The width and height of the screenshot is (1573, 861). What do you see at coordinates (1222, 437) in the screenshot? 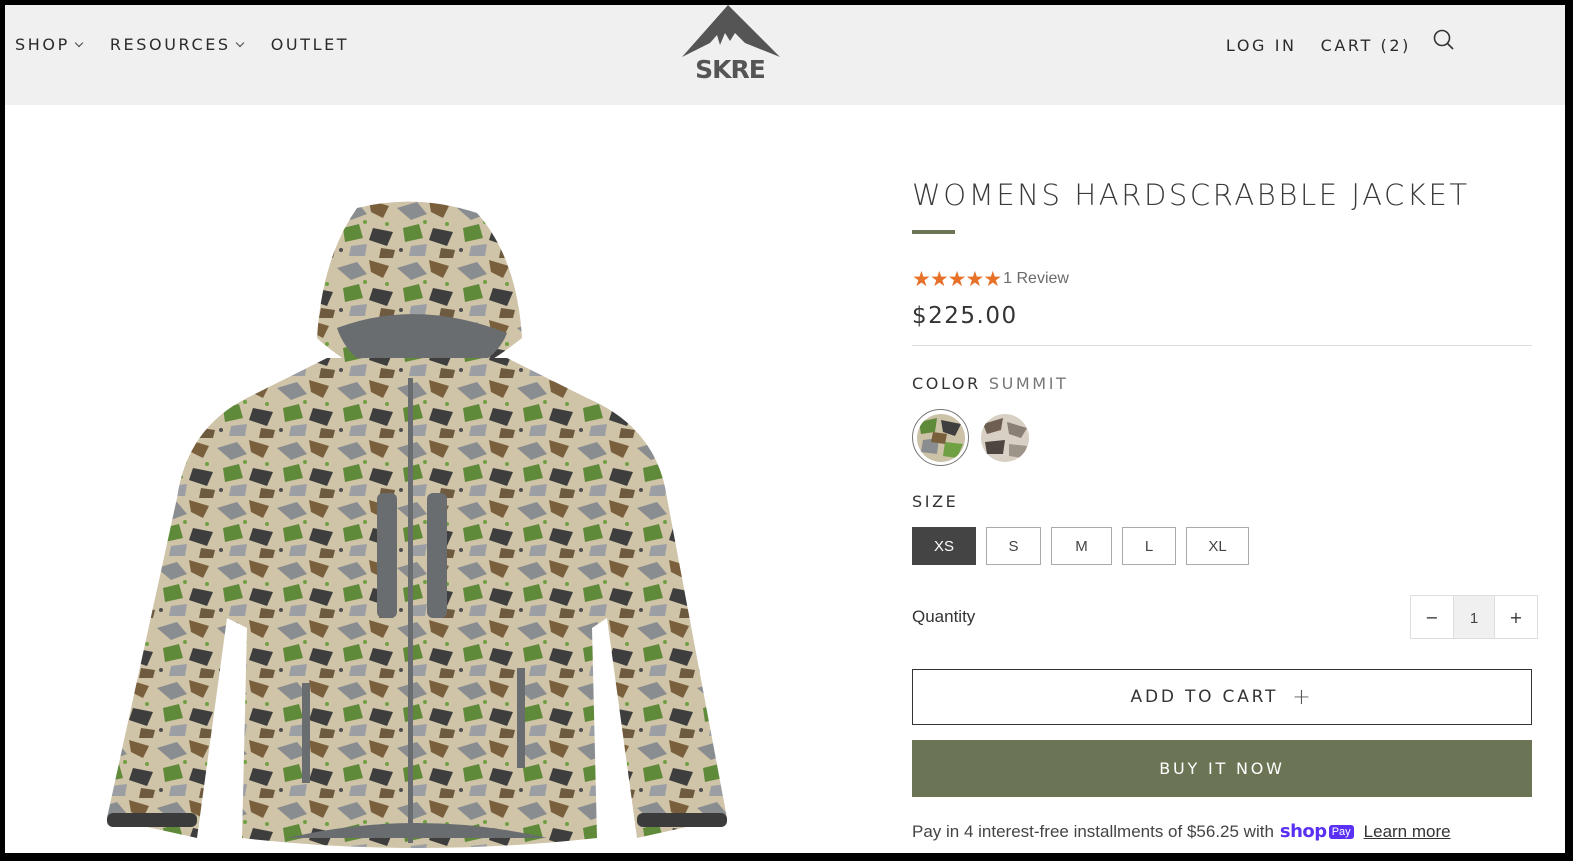
I see `color-swatches` at bounding box center [1222, 437].